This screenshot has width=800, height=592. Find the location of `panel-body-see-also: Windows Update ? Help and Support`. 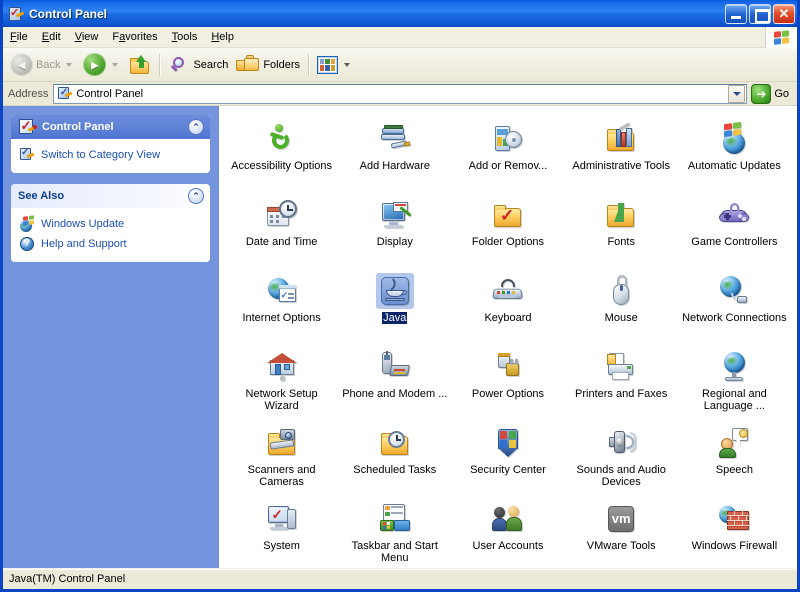

panel-body-see-also: Windows Update ? Help and Support is located at coordinates (110, 235).